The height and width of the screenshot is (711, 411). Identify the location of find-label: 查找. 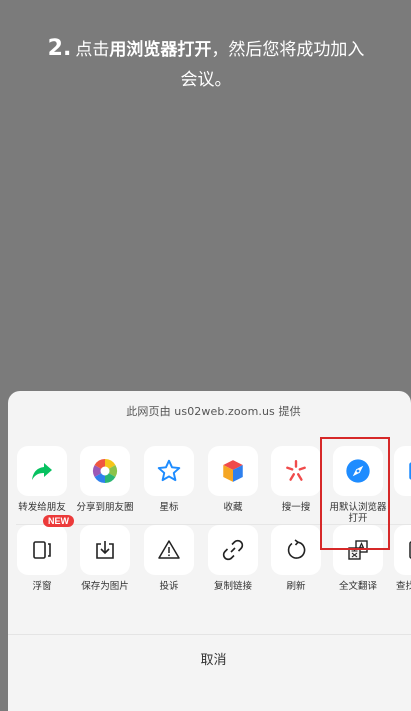
(403, 586).